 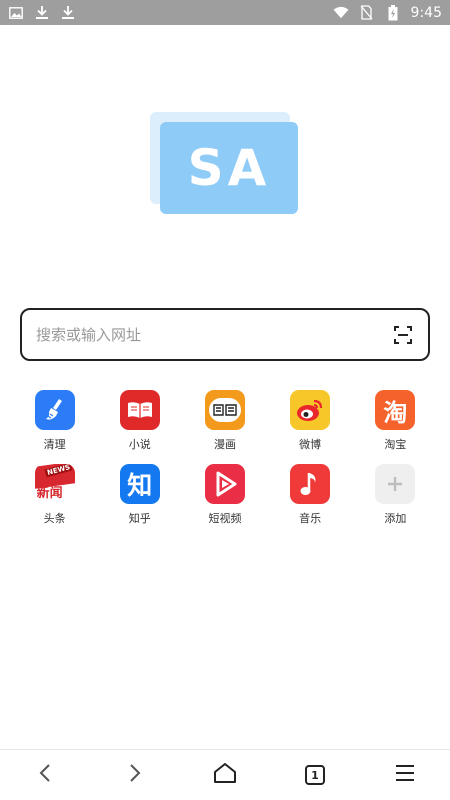 I want to click on shortcut-label: 音乐, so click(x=310, y=518).